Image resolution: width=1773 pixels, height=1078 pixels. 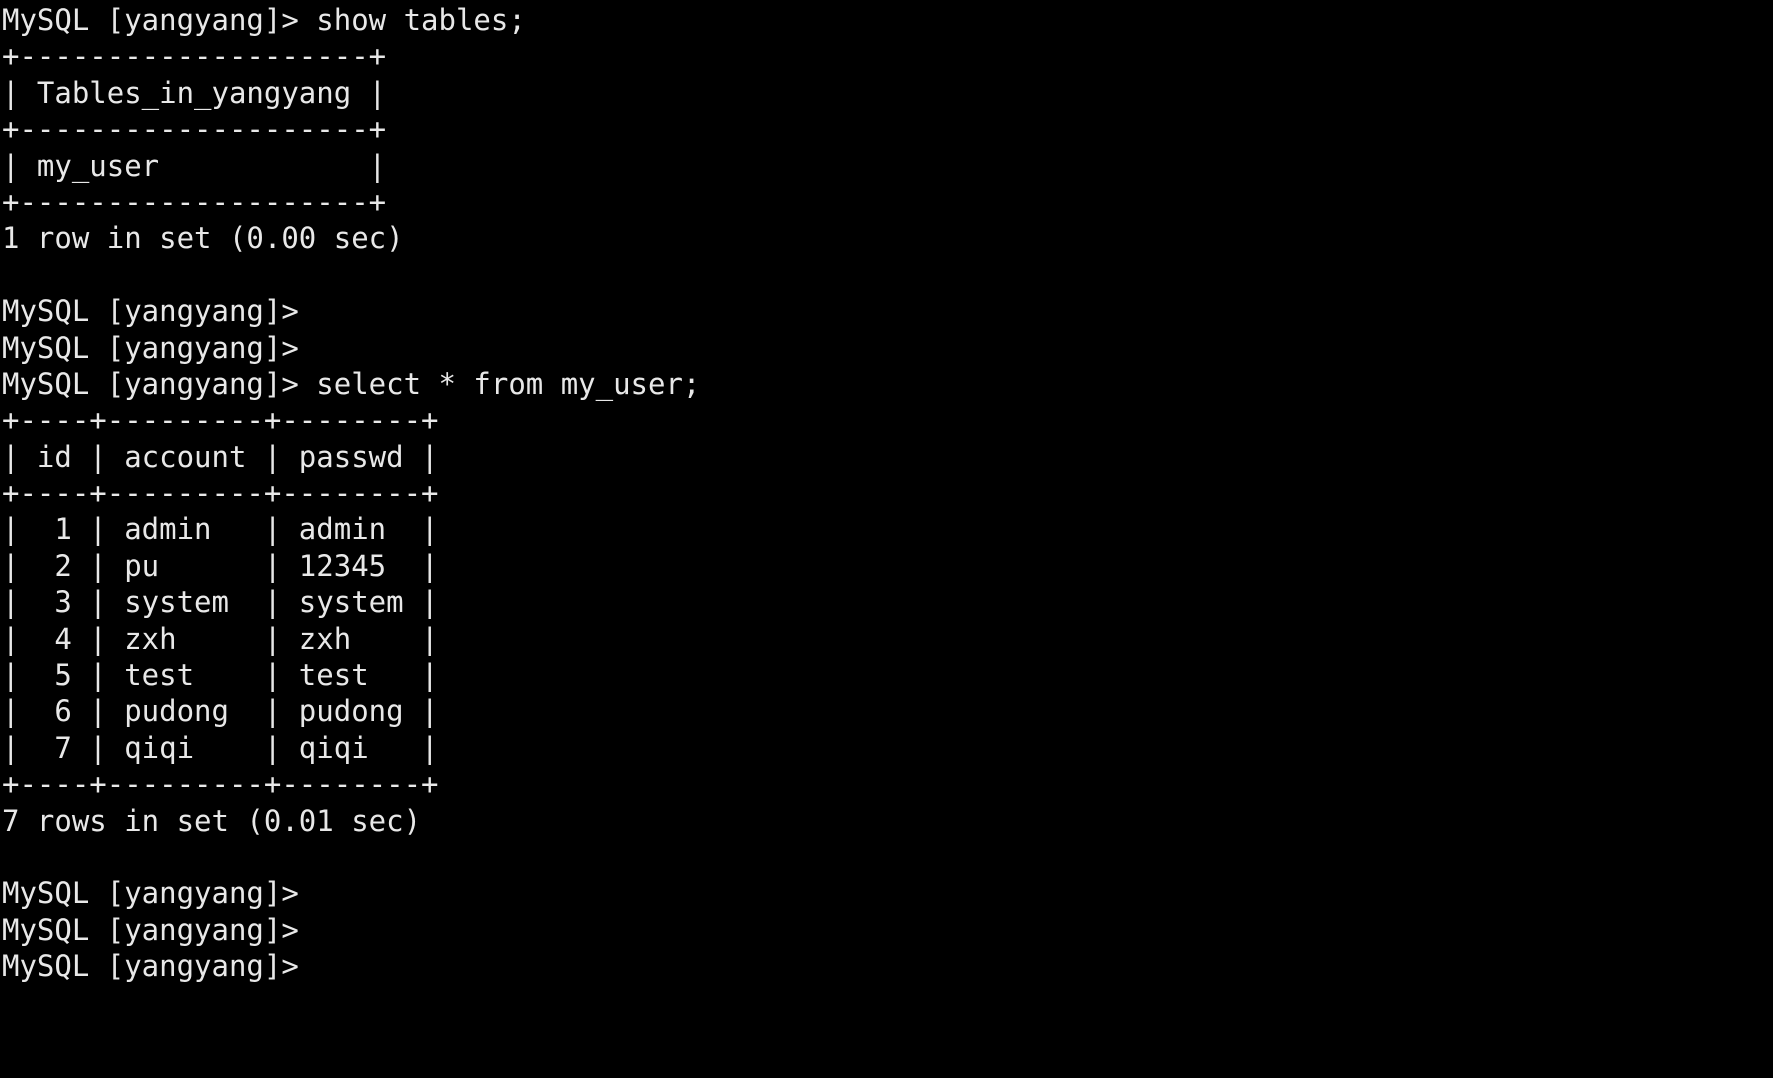 I want to click on terminal-line: | 5 | test | test |, so click(x=220, y=675).